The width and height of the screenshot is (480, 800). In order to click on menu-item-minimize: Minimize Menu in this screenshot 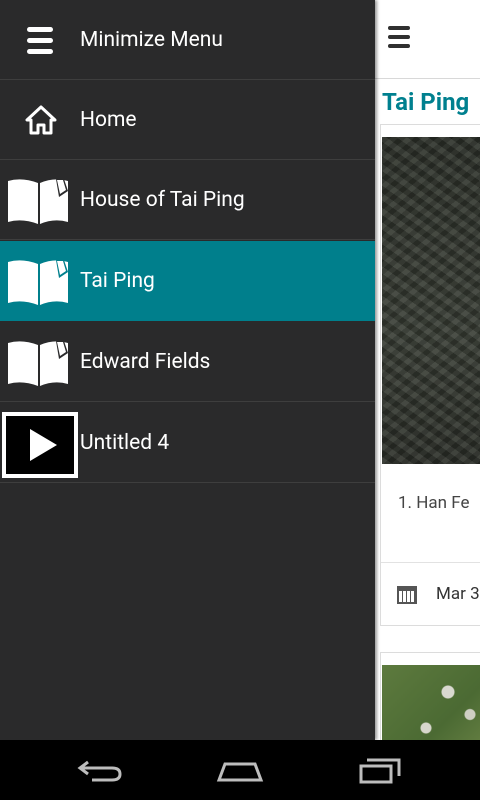, I will do `click(187, 40)`.